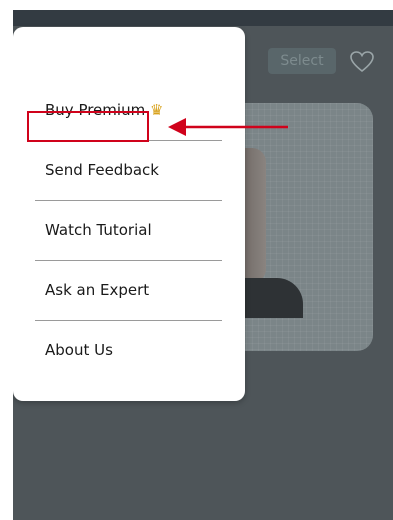  I want to click on select-button: Select, so click(302, 61).